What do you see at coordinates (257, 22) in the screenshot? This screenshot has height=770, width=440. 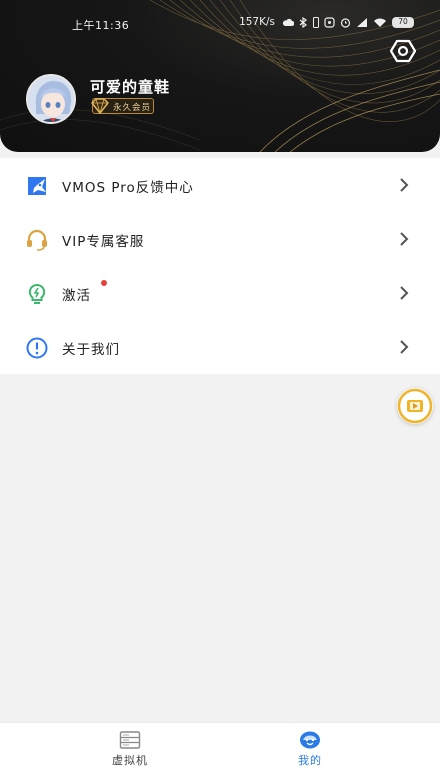 I see `network-speed: 157K/s` at bounding box center [257, 22].